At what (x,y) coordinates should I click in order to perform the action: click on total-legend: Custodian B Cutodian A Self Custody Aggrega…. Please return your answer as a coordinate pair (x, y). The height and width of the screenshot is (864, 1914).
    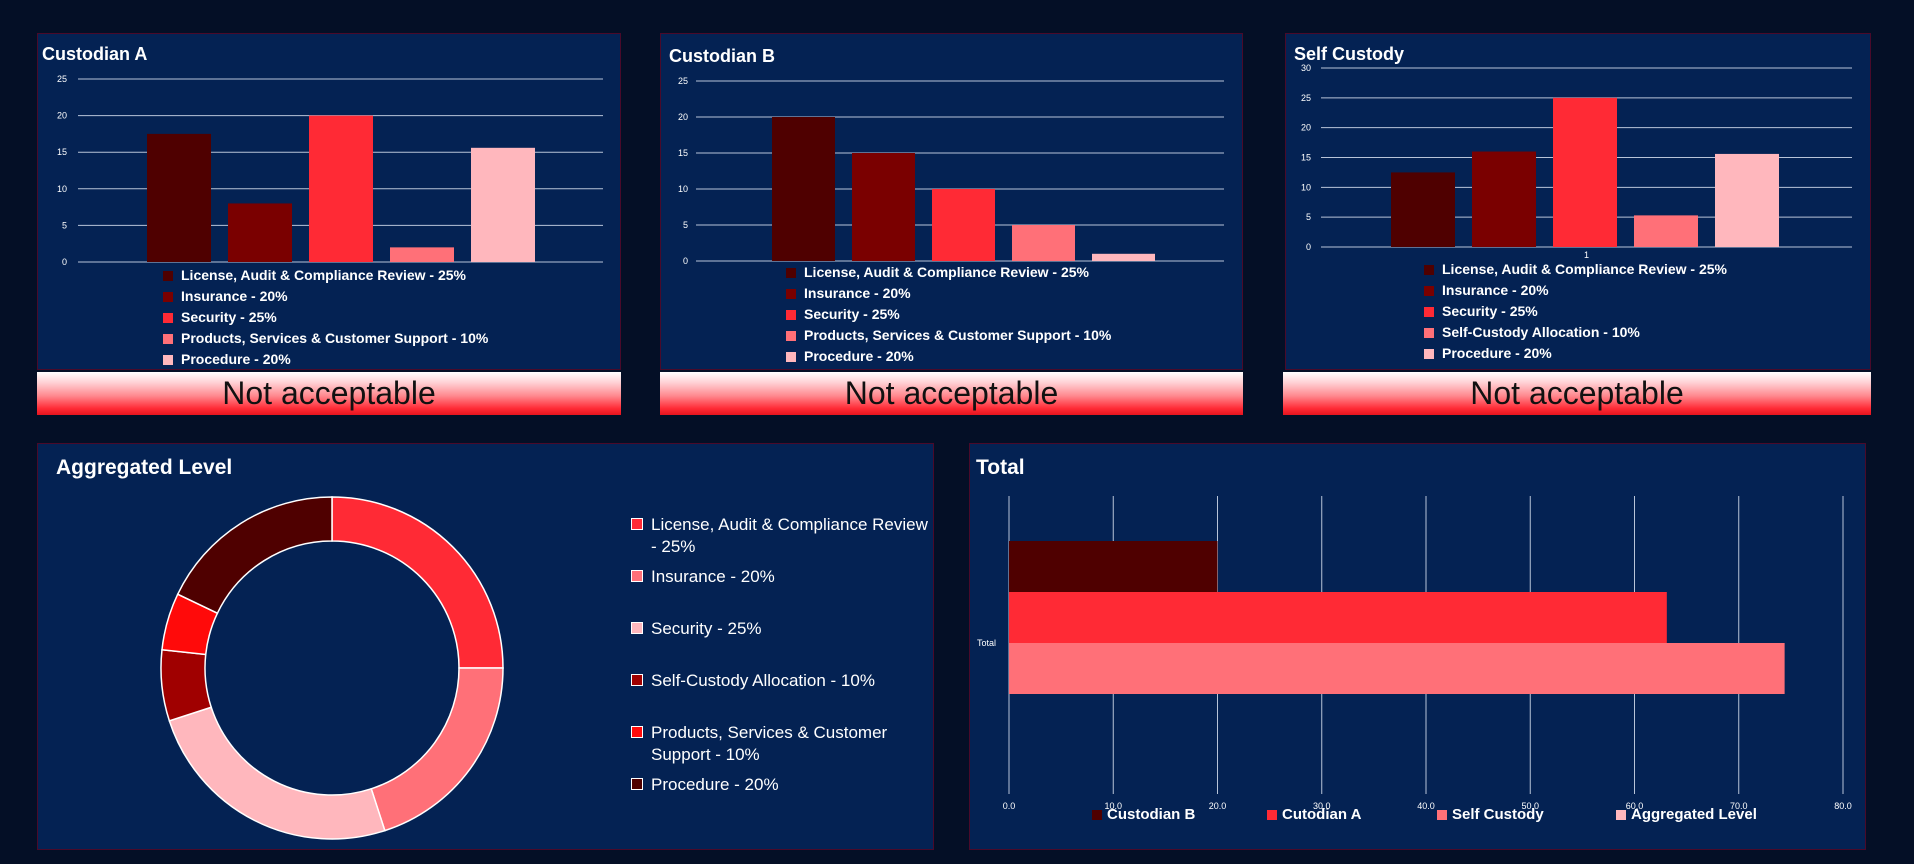
    Looking at the image, I should click on (1418, 816).